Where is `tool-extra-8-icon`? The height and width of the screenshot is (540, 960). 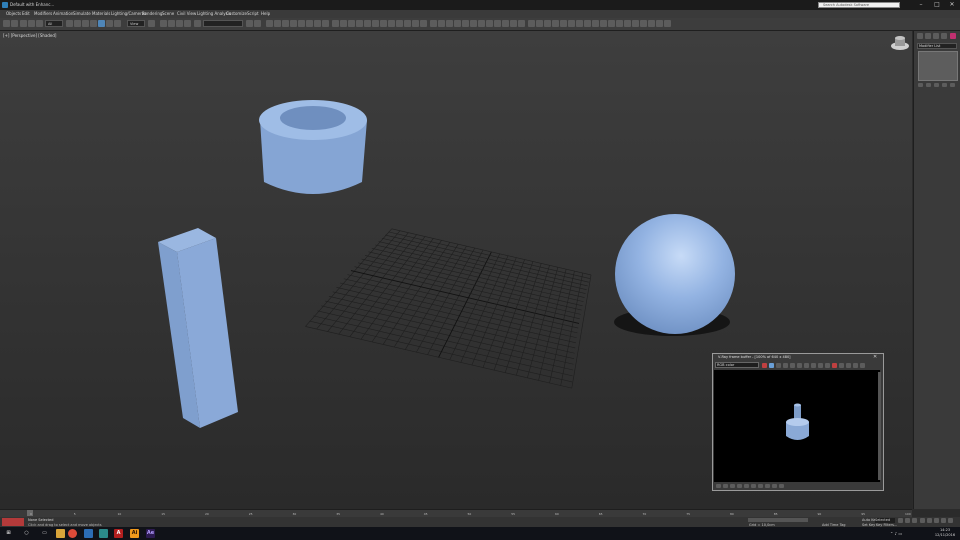
tool-extra-8-icon is located at coordinates (489, 23).